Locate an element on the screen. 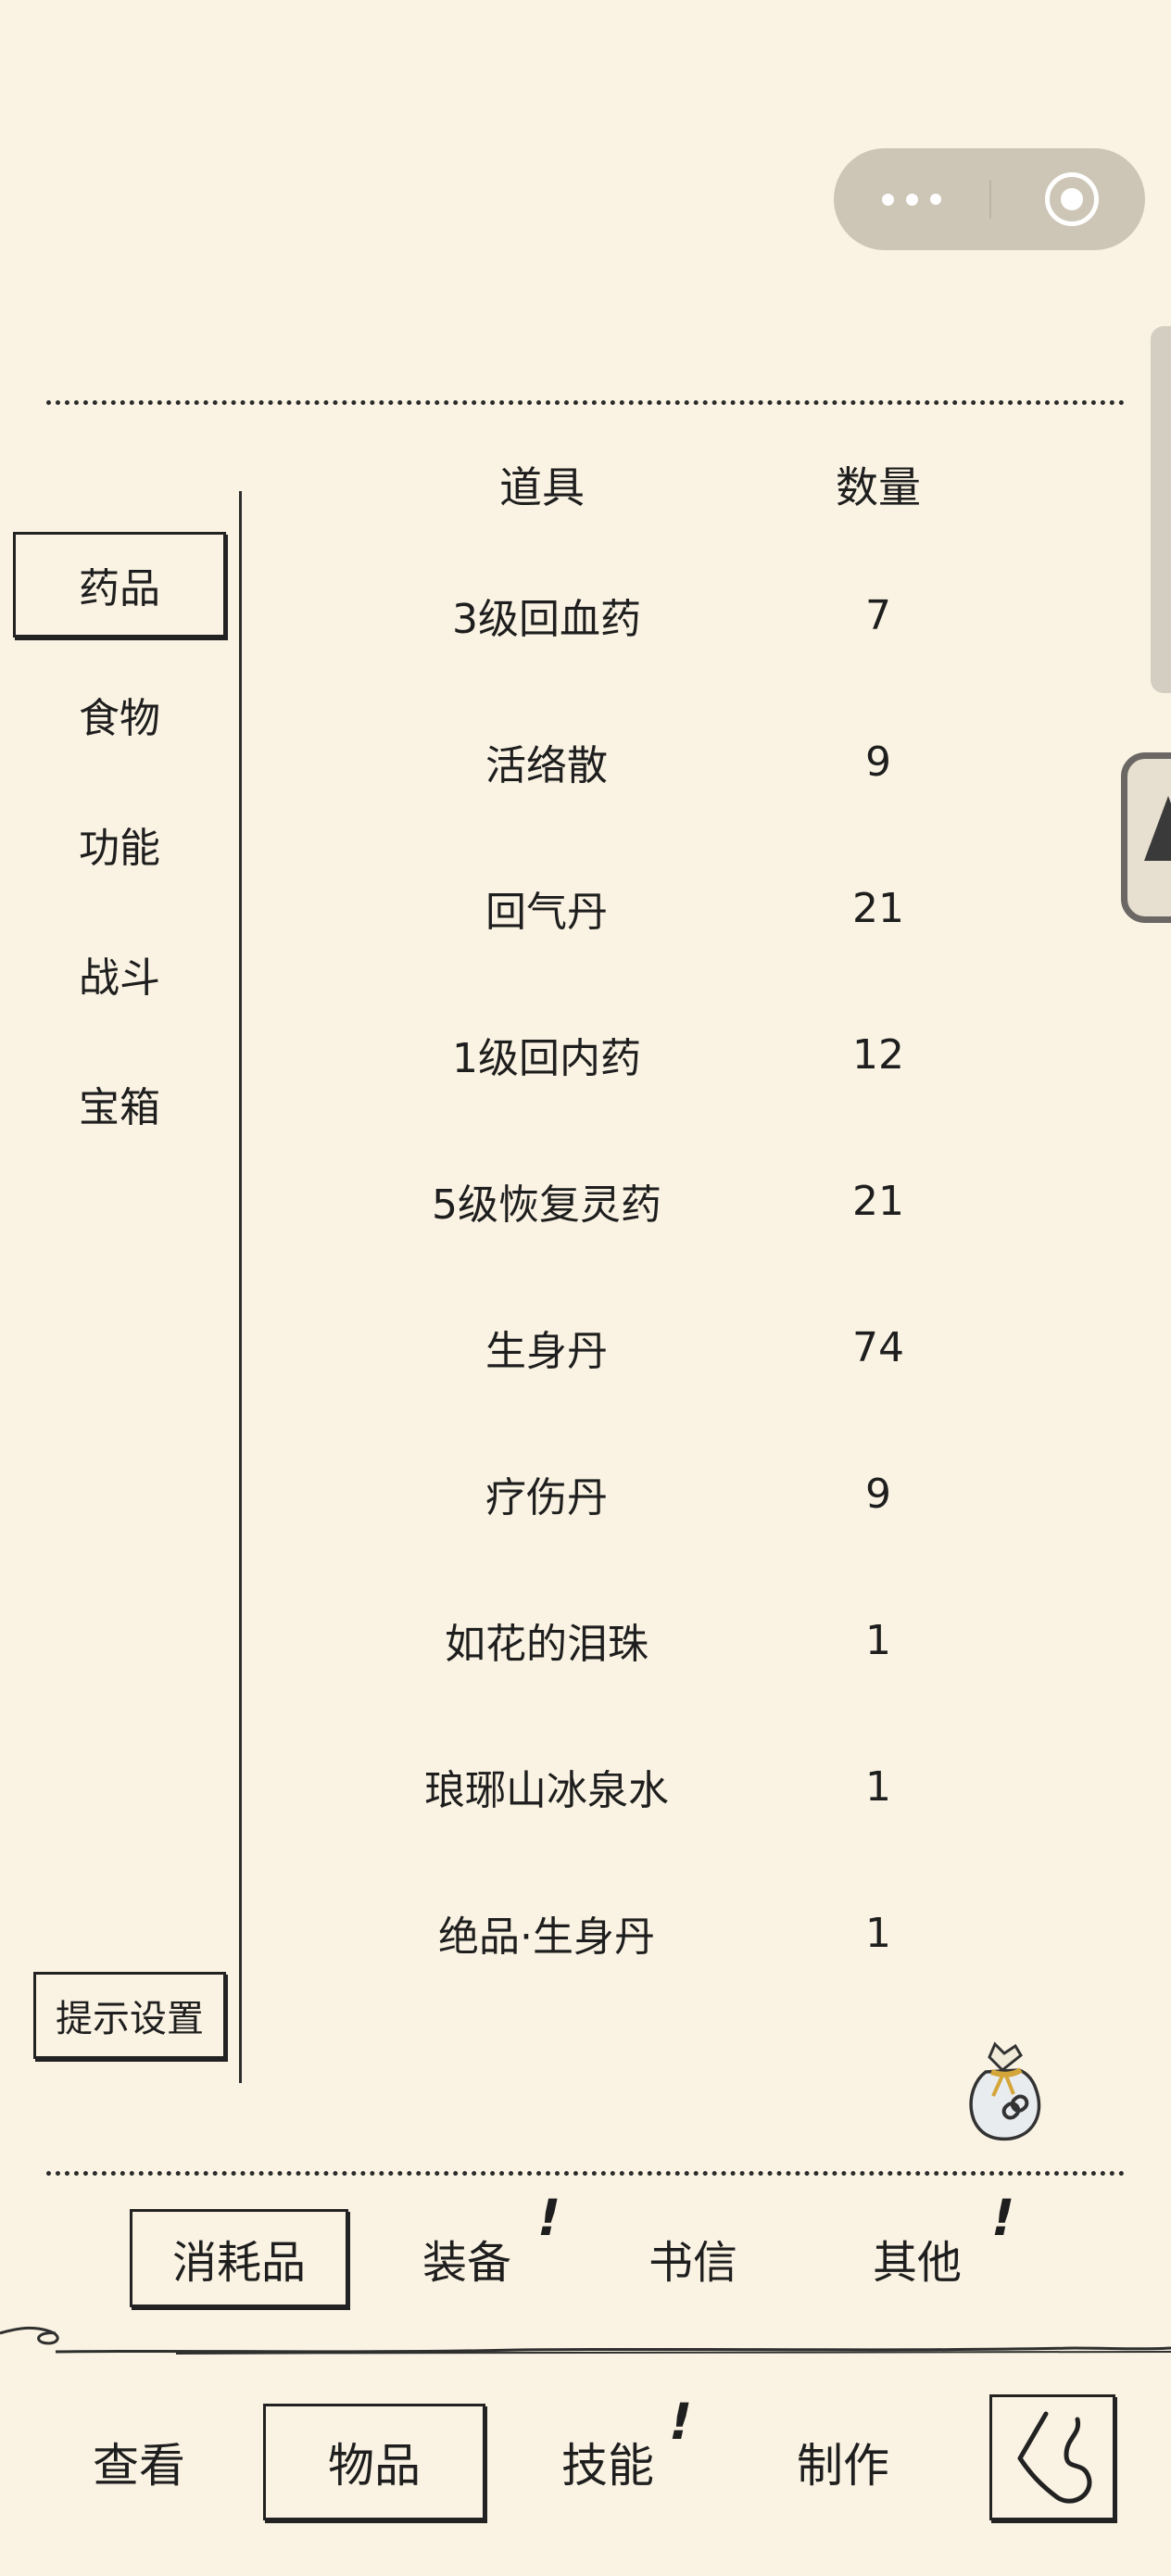 The width and height of the screenshot is (1171, 2576). side-scroll-handle is located at coordinates (1161, 509).